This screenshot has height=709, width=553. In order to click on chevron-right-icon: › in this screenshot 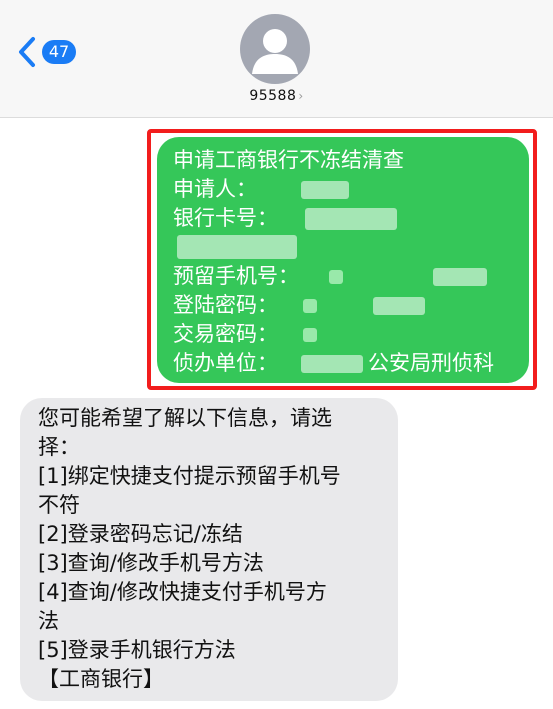, I will do `click(301, 96)`.